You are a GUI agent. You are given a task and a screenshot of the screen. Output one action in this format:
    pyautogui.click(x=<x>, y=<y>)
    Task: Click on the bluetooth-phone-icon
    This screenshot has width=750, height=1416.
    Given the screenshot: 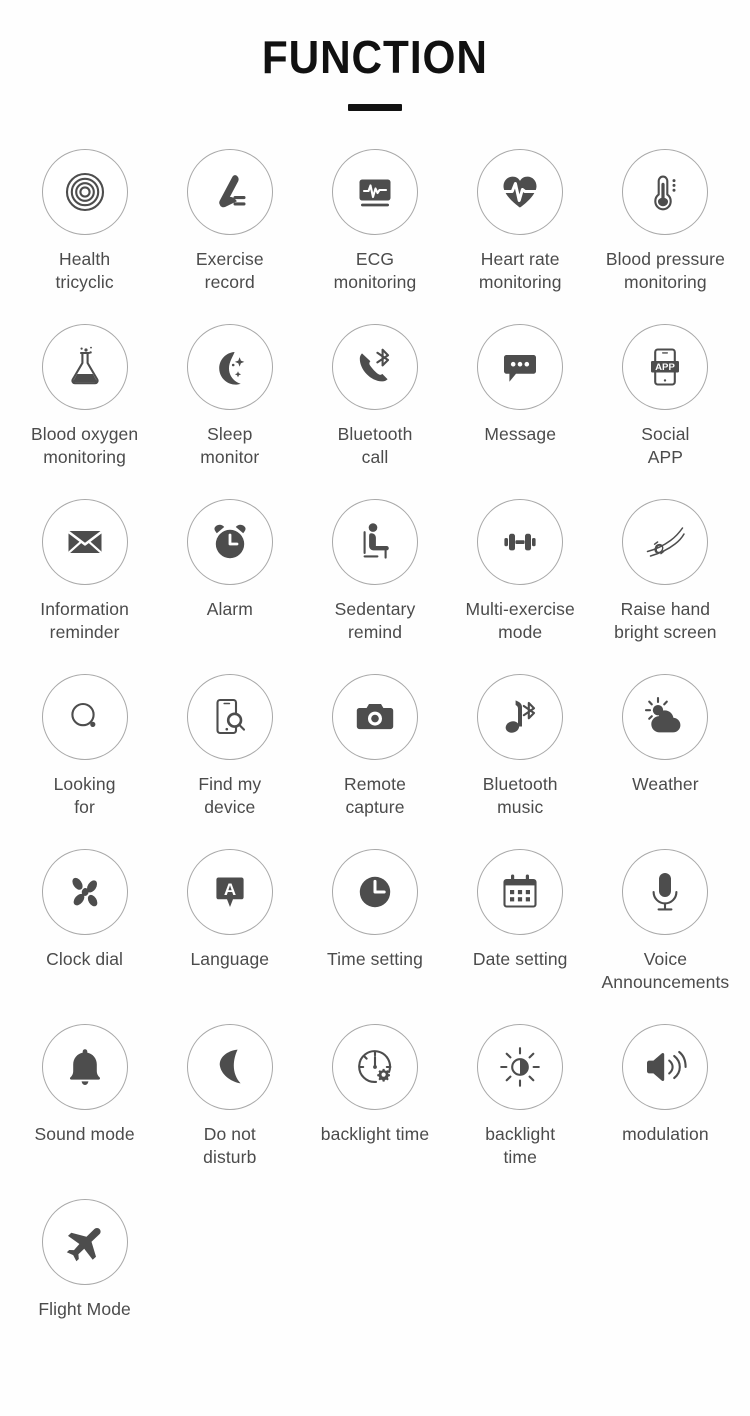 What is the action you would take?
    pyautogui.click(x=375, y=367)
    